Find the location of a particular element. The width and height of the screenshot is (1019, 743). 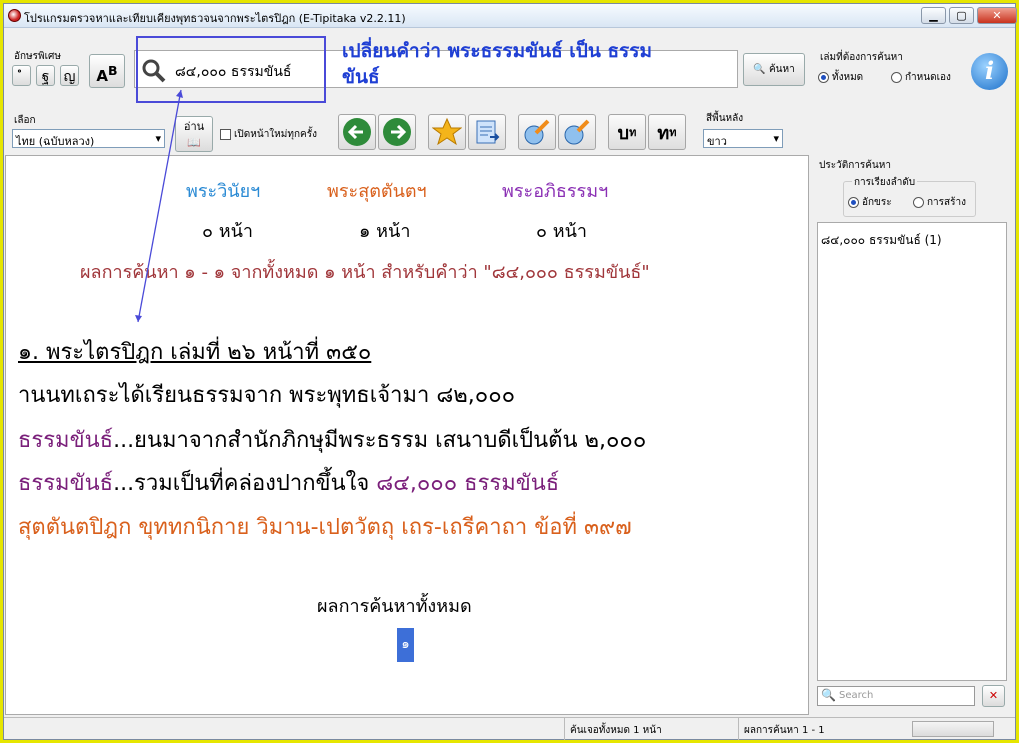

export-button is located at coordinates (487, 132).